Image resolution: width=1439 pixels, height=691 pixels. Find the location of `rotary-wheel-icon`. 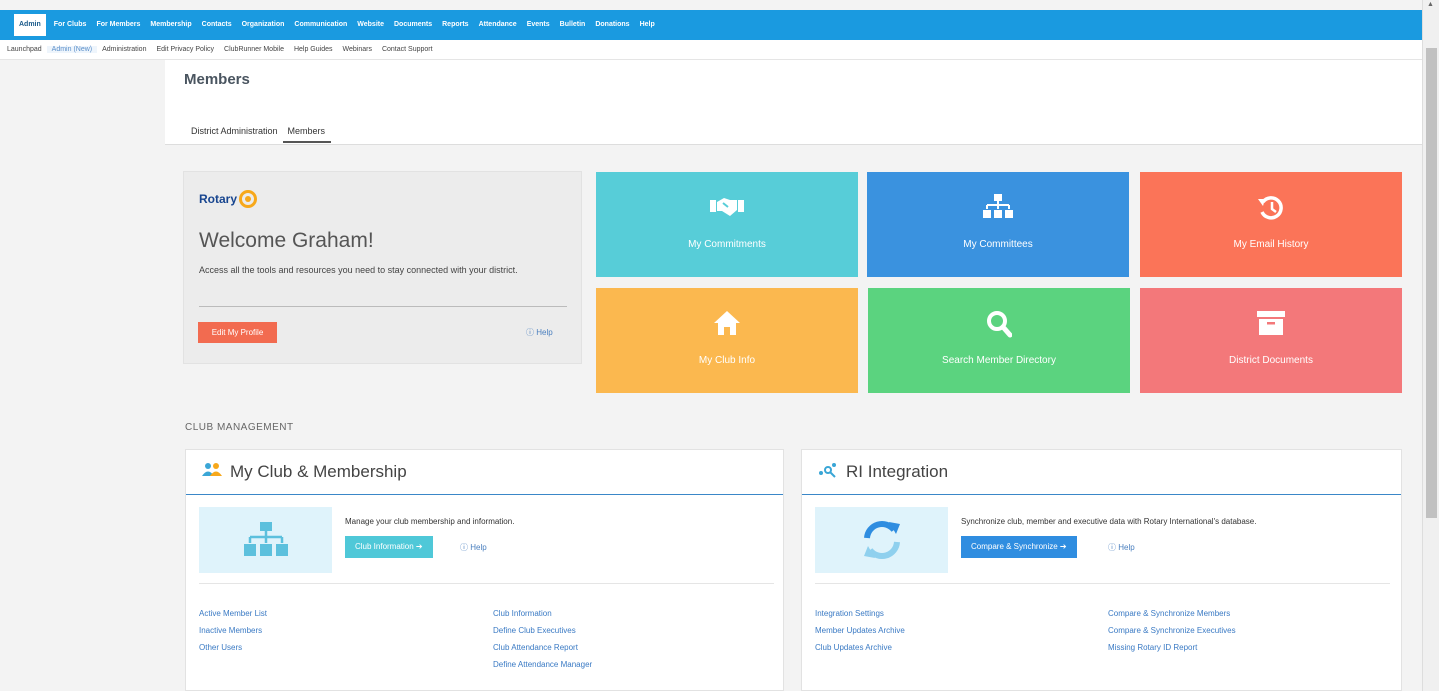

rotary-wheel-icon is located at coordinates (248, 199).